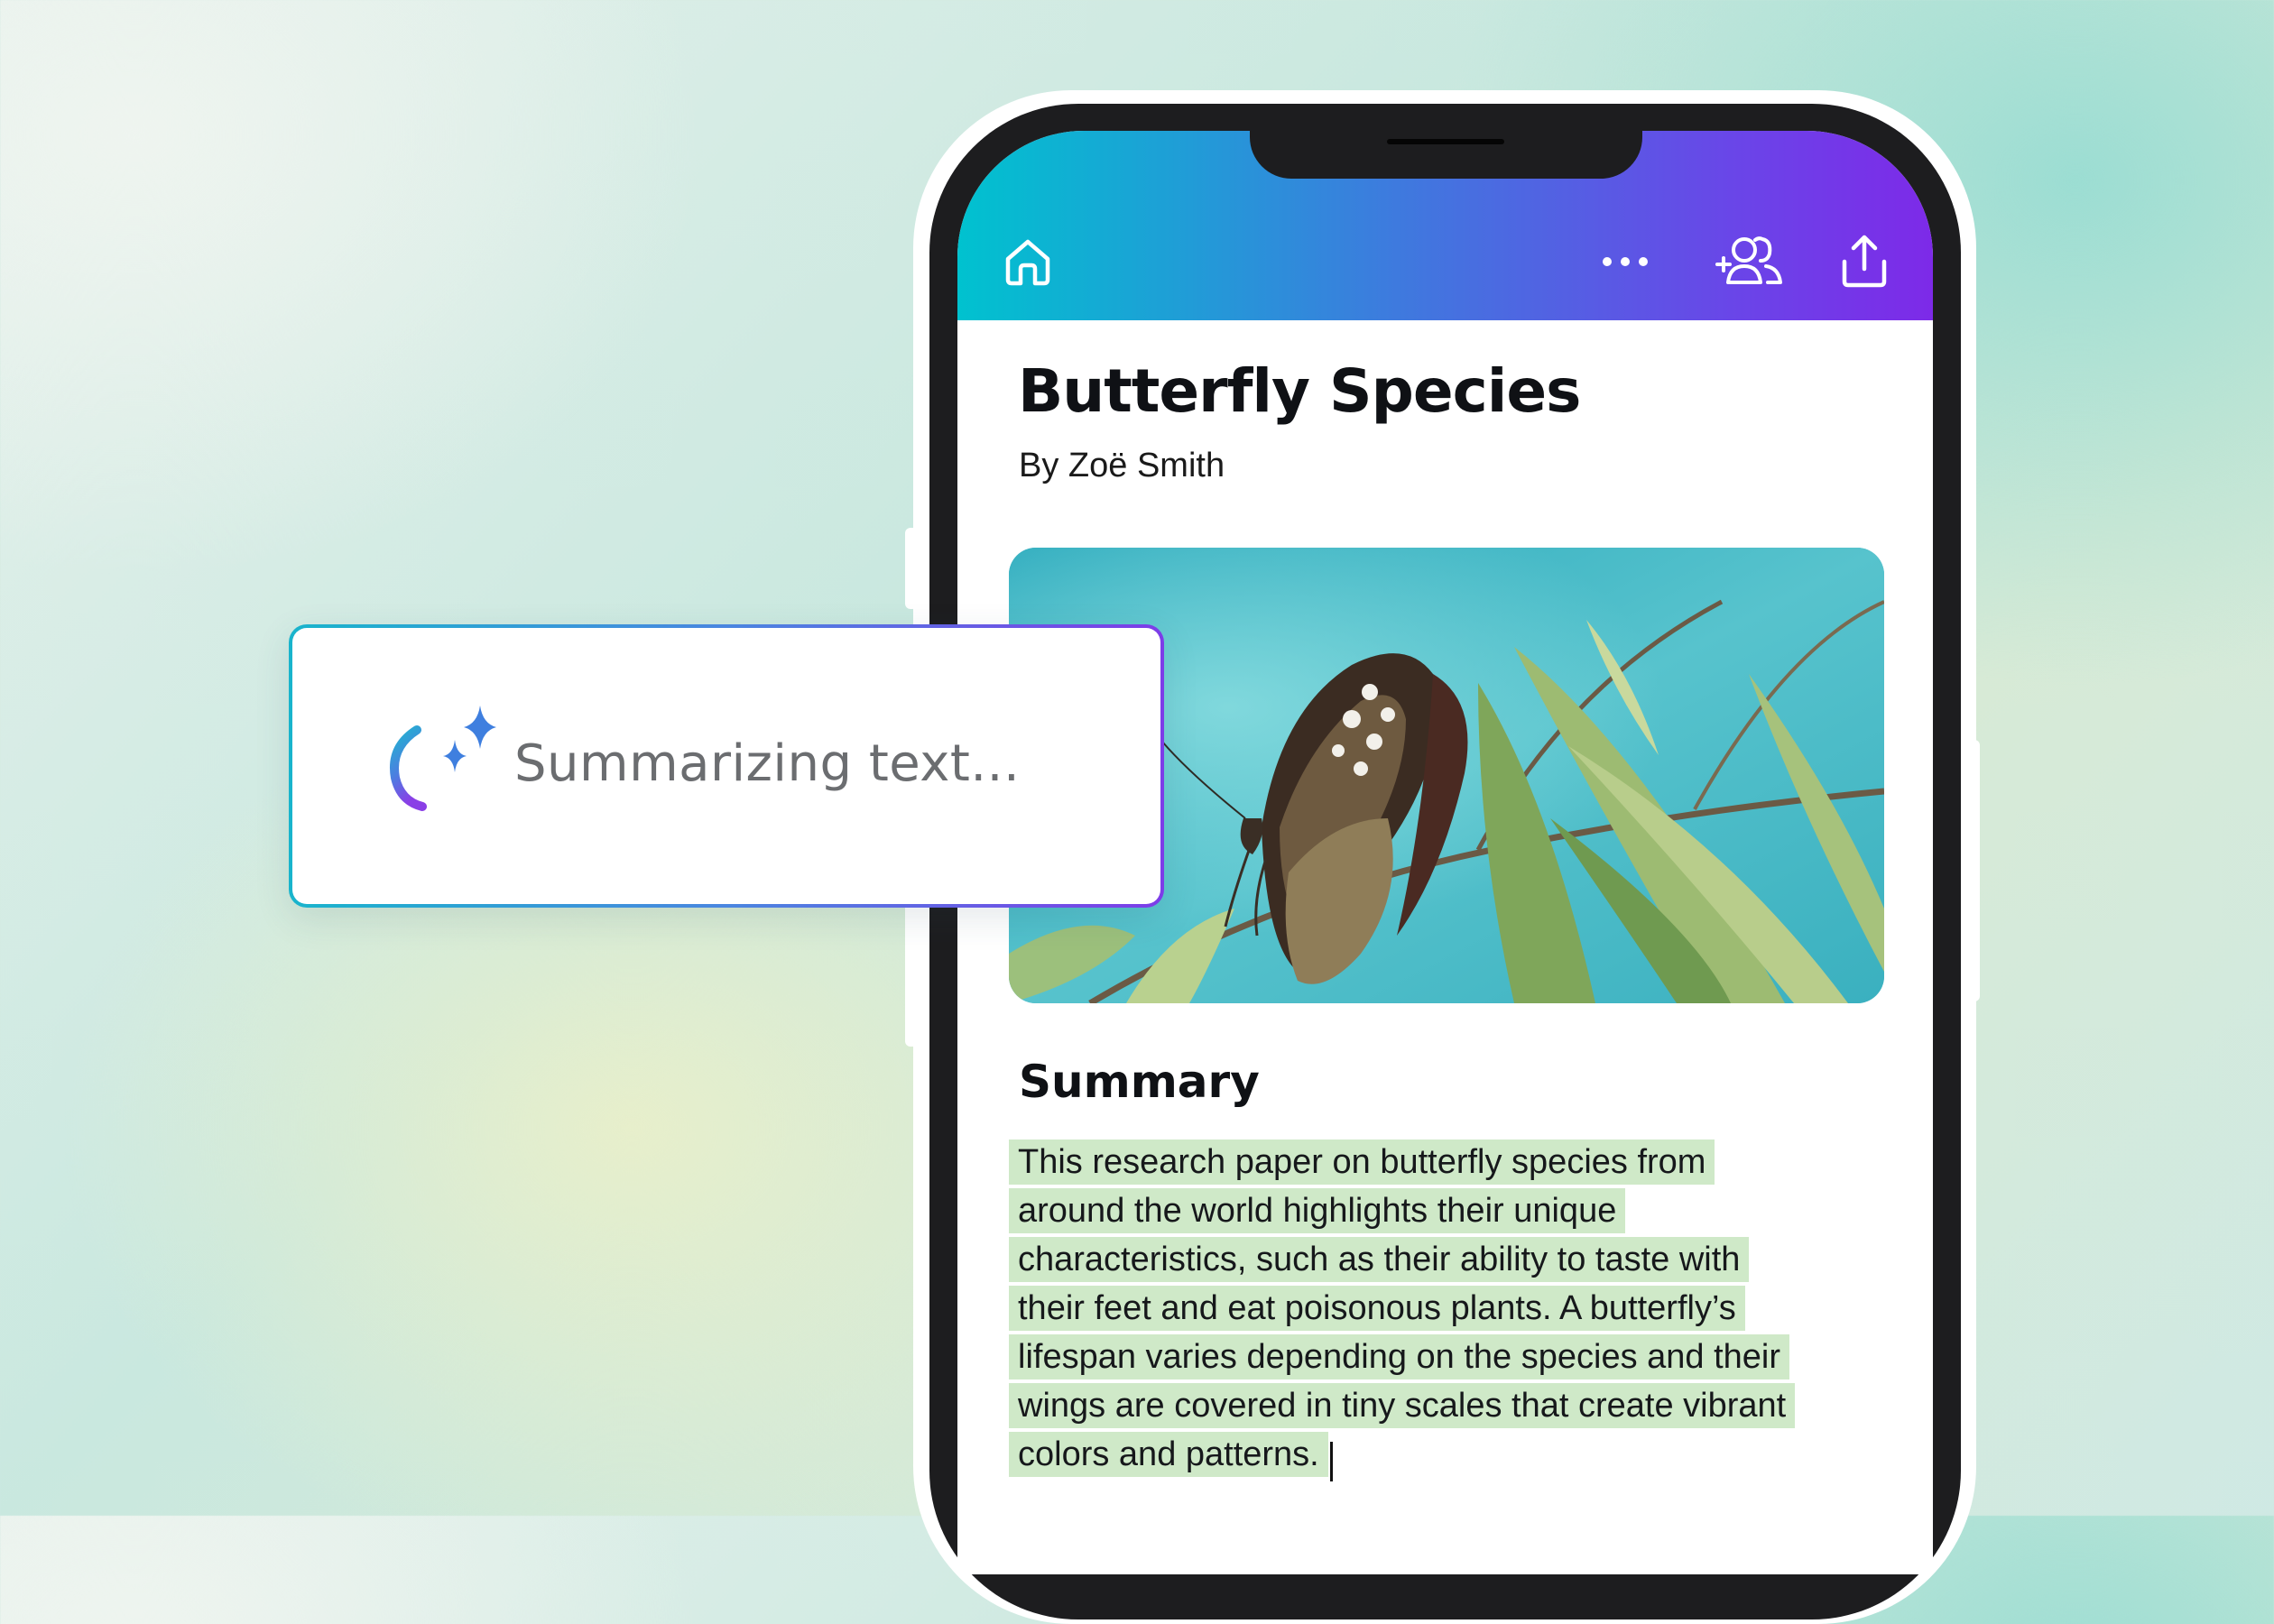 The image size is (2274, 1624). I want to click on text-cursor, so click(1331, 1461).